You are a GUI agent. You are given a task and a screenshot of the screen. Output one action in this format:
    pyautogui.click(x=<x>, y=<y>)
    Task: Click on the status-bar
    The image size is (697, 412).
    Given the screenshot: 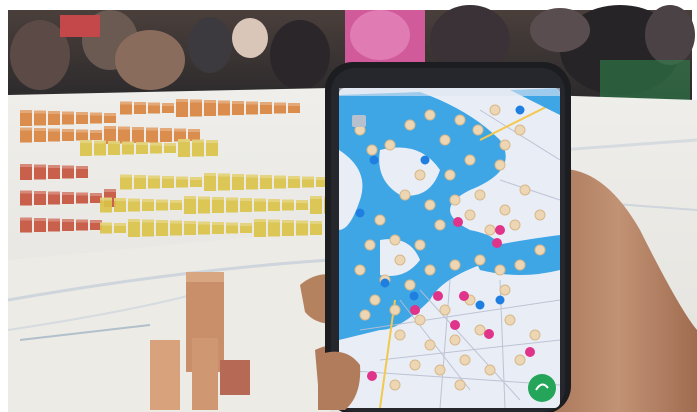 What is the action you would take?
    pyautogui.click(x=449, y=92)
    